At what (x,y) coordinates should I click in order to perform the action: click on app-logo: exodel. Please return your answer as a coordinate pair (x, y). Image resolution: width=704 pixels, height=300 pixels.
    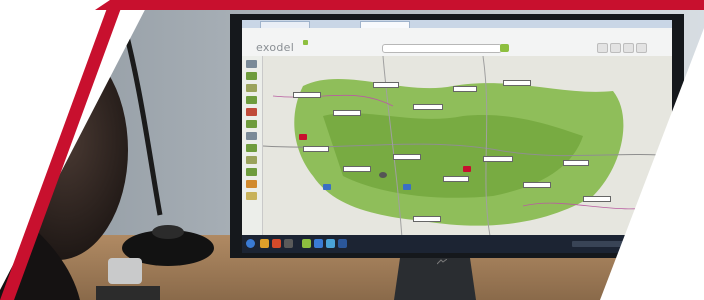
    Looking at the image, I should click on (275, 47).